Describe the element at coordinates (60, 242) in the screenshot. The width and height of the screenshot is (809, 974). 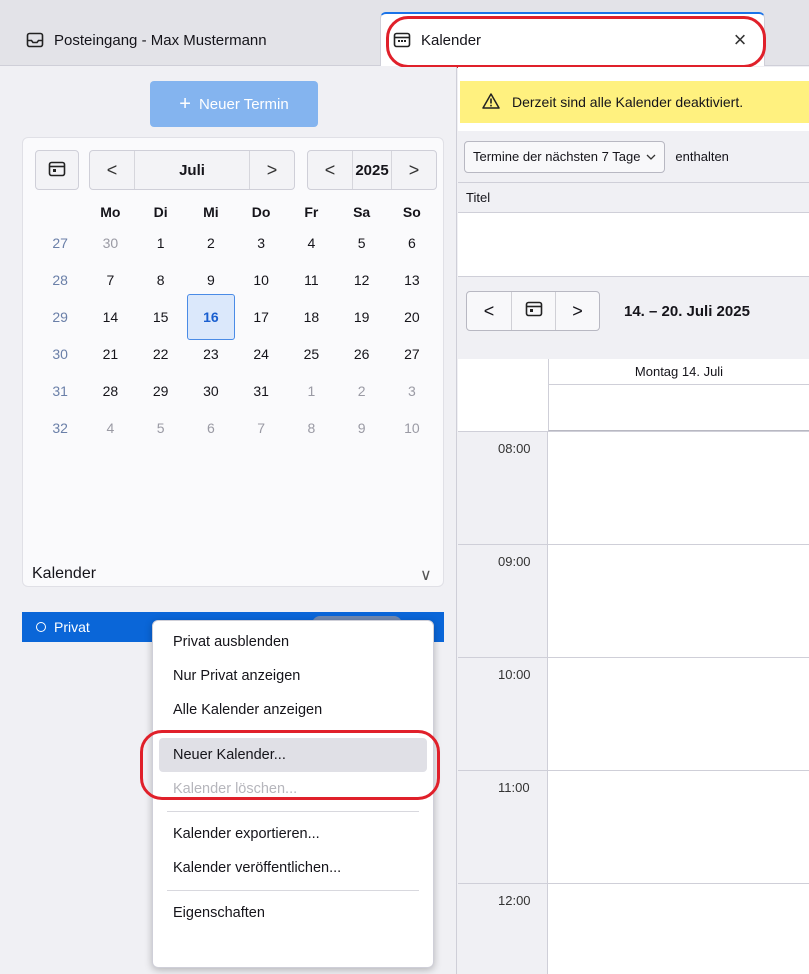
I see `week-number: 27` at that location.